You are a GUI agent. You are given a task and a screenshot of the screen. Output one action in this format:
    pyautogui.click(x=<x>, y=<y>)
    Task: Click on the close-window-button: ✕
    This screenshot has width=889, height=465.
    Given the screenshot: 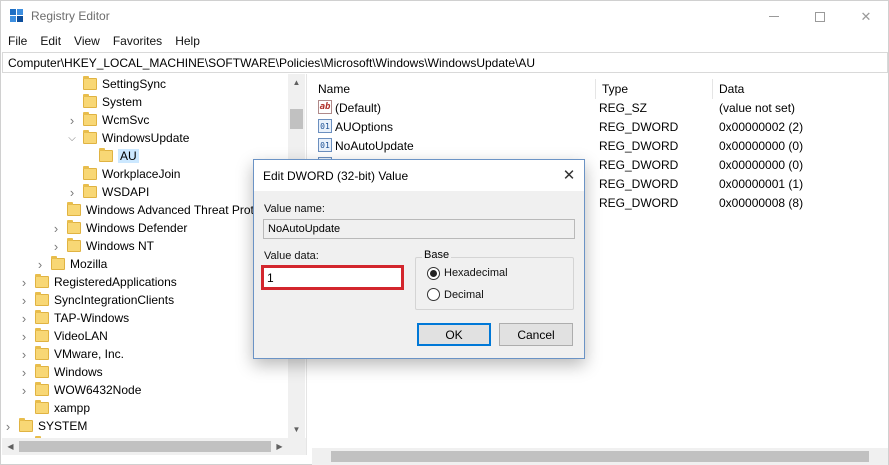 What is the action you would take?
    pyautogui.click(x=866, y=16)
    